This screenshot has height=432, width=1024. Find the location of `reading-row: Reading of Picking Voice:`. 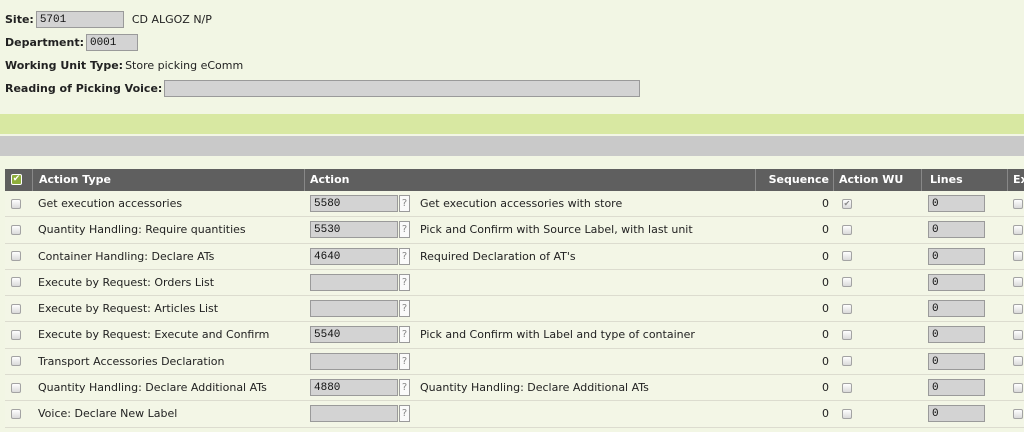

reading-row: Reading of Picking Voice: is located at coordinates (323, 88).